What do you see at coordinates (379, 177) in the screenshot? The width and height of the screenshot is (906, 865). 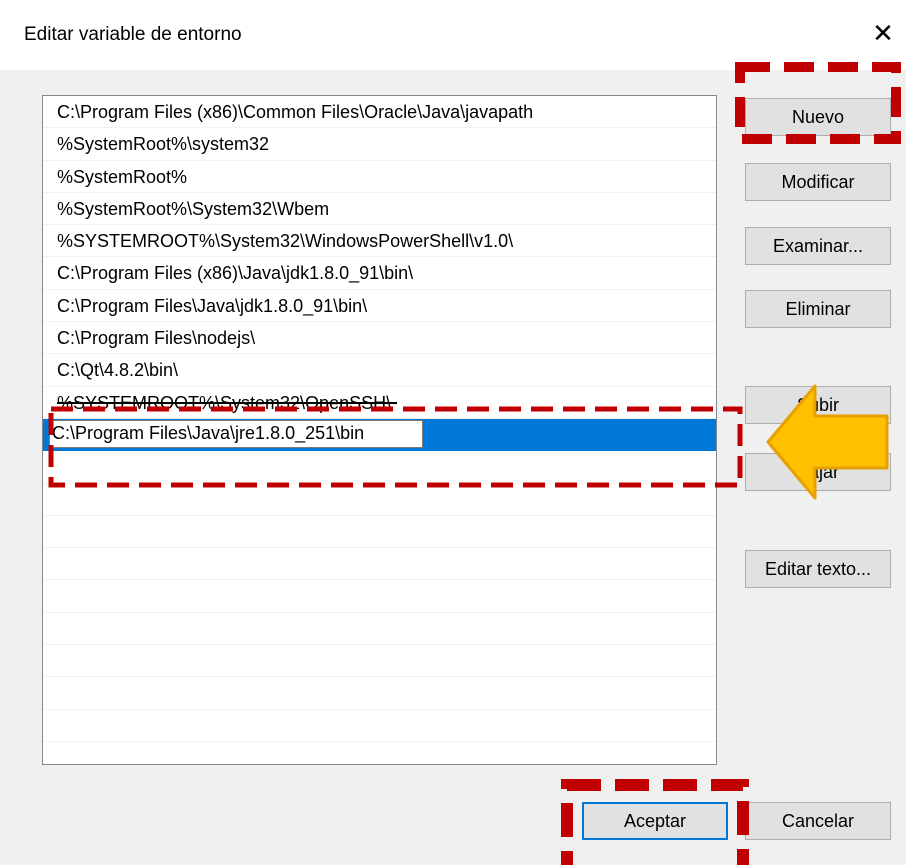 I see `list-item: %SystemRoot%` at bounding box center [379, 177].